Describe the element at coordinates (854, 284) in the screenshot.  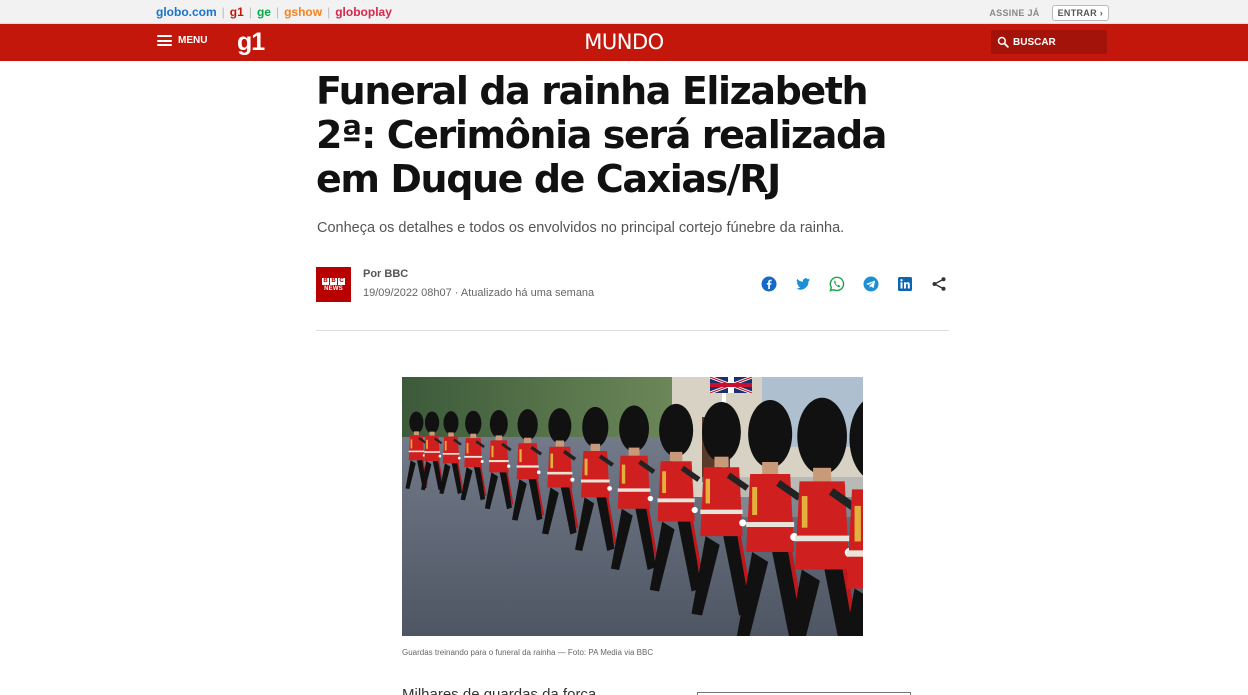
I see `share-bar` at that location.